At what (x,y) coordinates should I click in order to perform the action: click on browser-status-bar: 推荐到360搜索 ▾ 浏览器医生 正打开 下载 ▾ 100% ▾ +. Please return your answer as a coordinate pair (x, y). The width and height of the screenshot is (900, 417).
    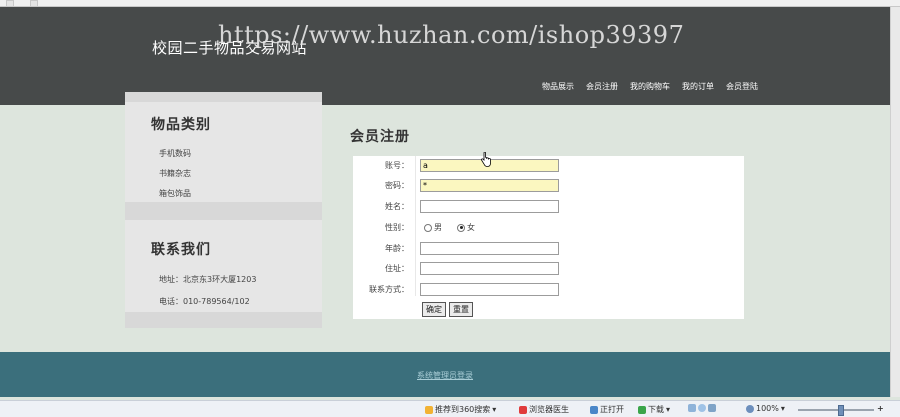
    Looking at the image, I should click on (450, 408).